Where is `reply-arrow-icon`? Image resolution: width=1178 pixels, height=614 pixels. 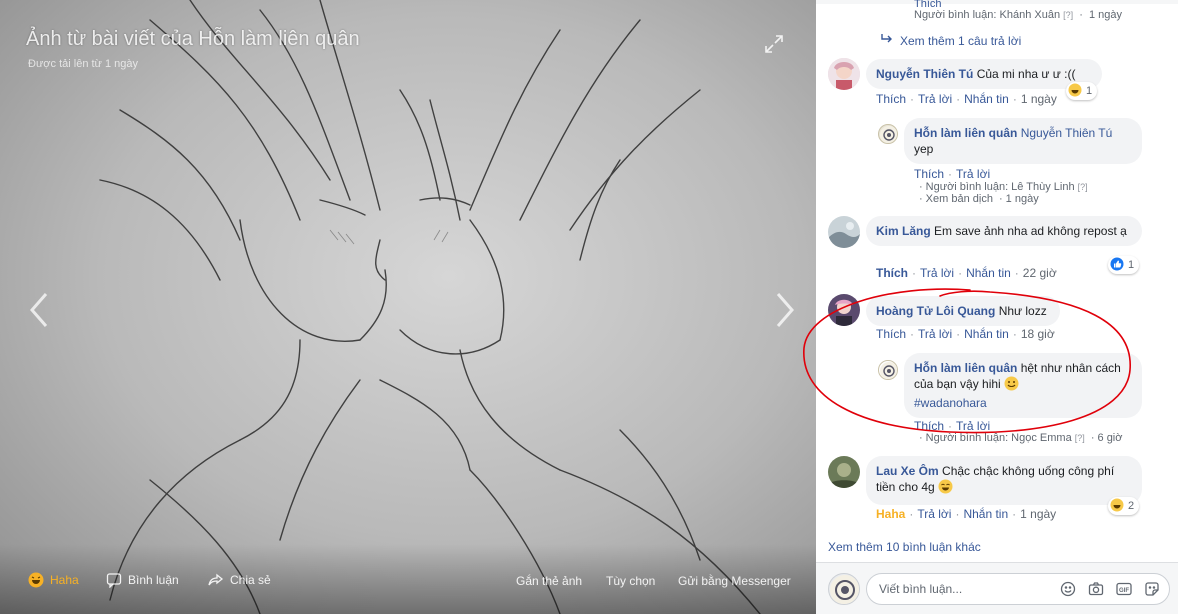 reply-arrow-icon is located at coordinates (887, 40).